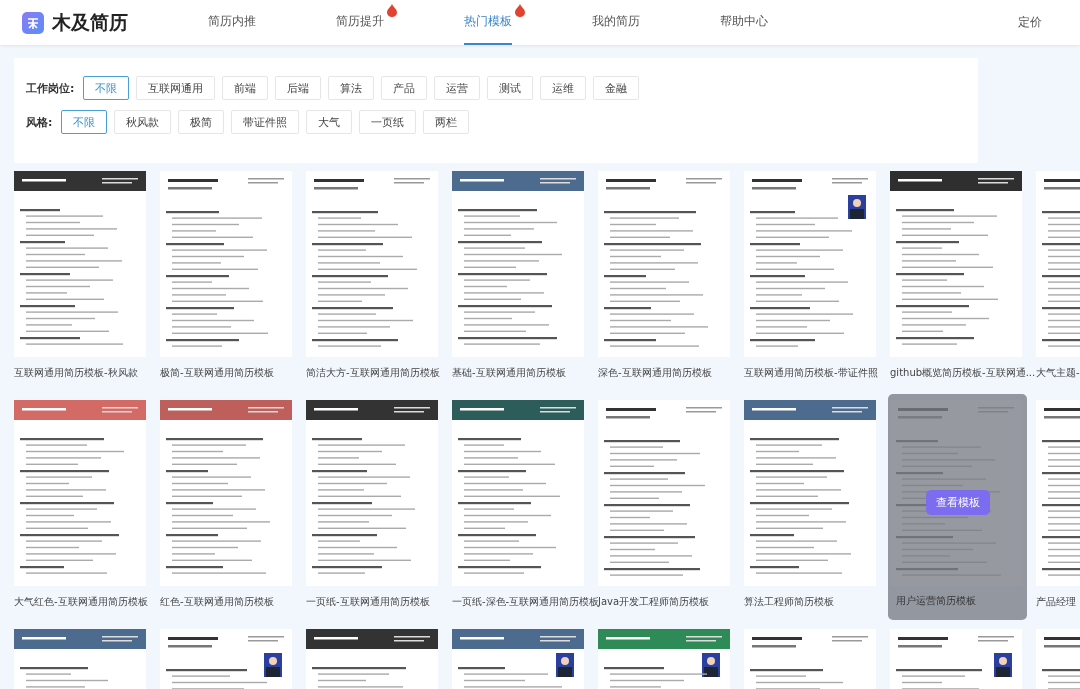 This screenshot has width=1080, height=689. Describe the element at coordinates (957, 502) in the screenshot. I see `view-template-button: 查看模板` at that location.